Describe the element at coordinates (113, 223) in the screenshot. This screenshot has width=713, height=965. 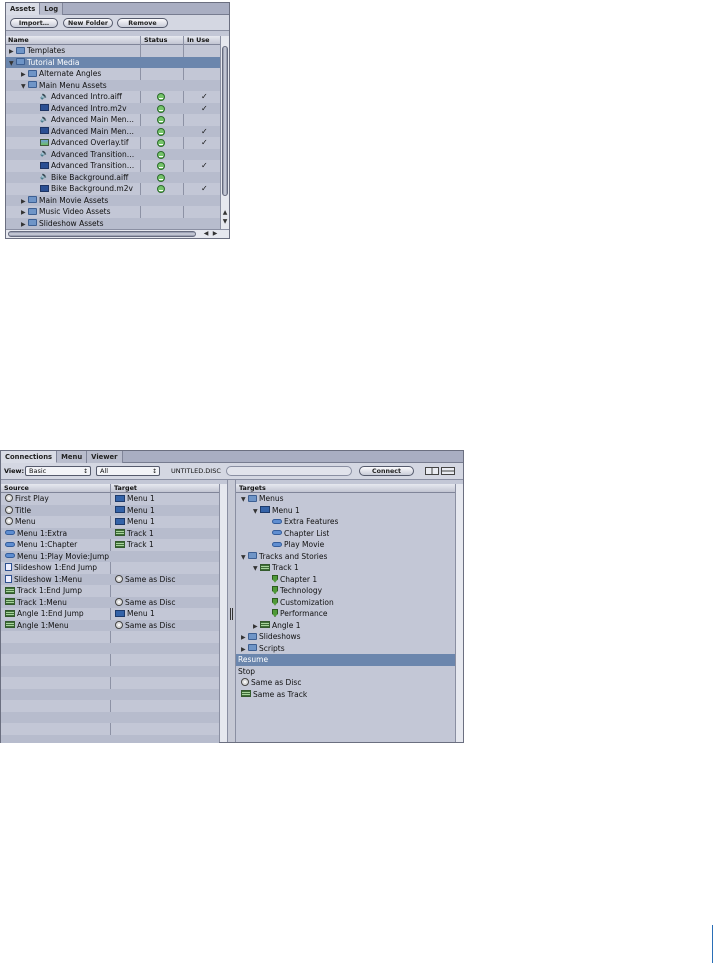
I see `asset-row: ▶ Slideshow Assets` at that location.